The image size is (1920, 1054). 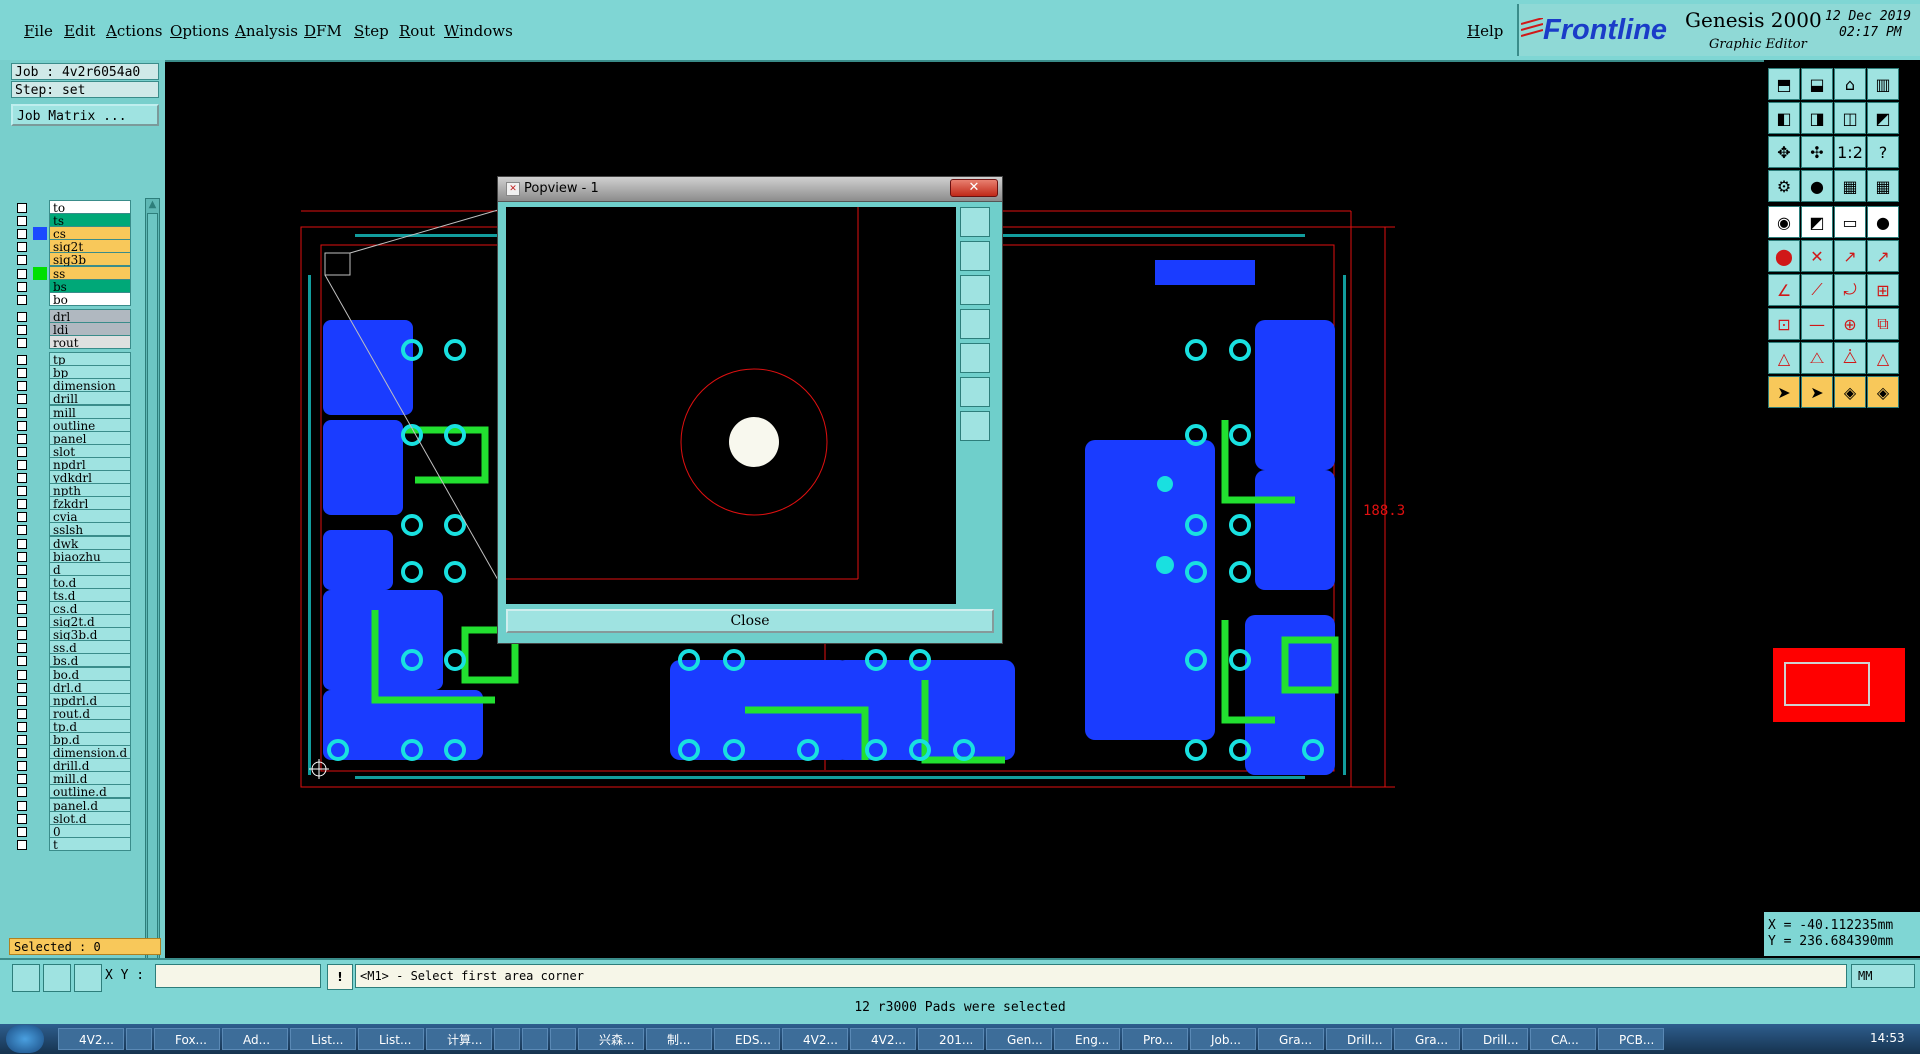 What do you see at coordinates (1883, 152) in the screenshot?
I see `help-icon: ?` at bounding box center [1883, 152].